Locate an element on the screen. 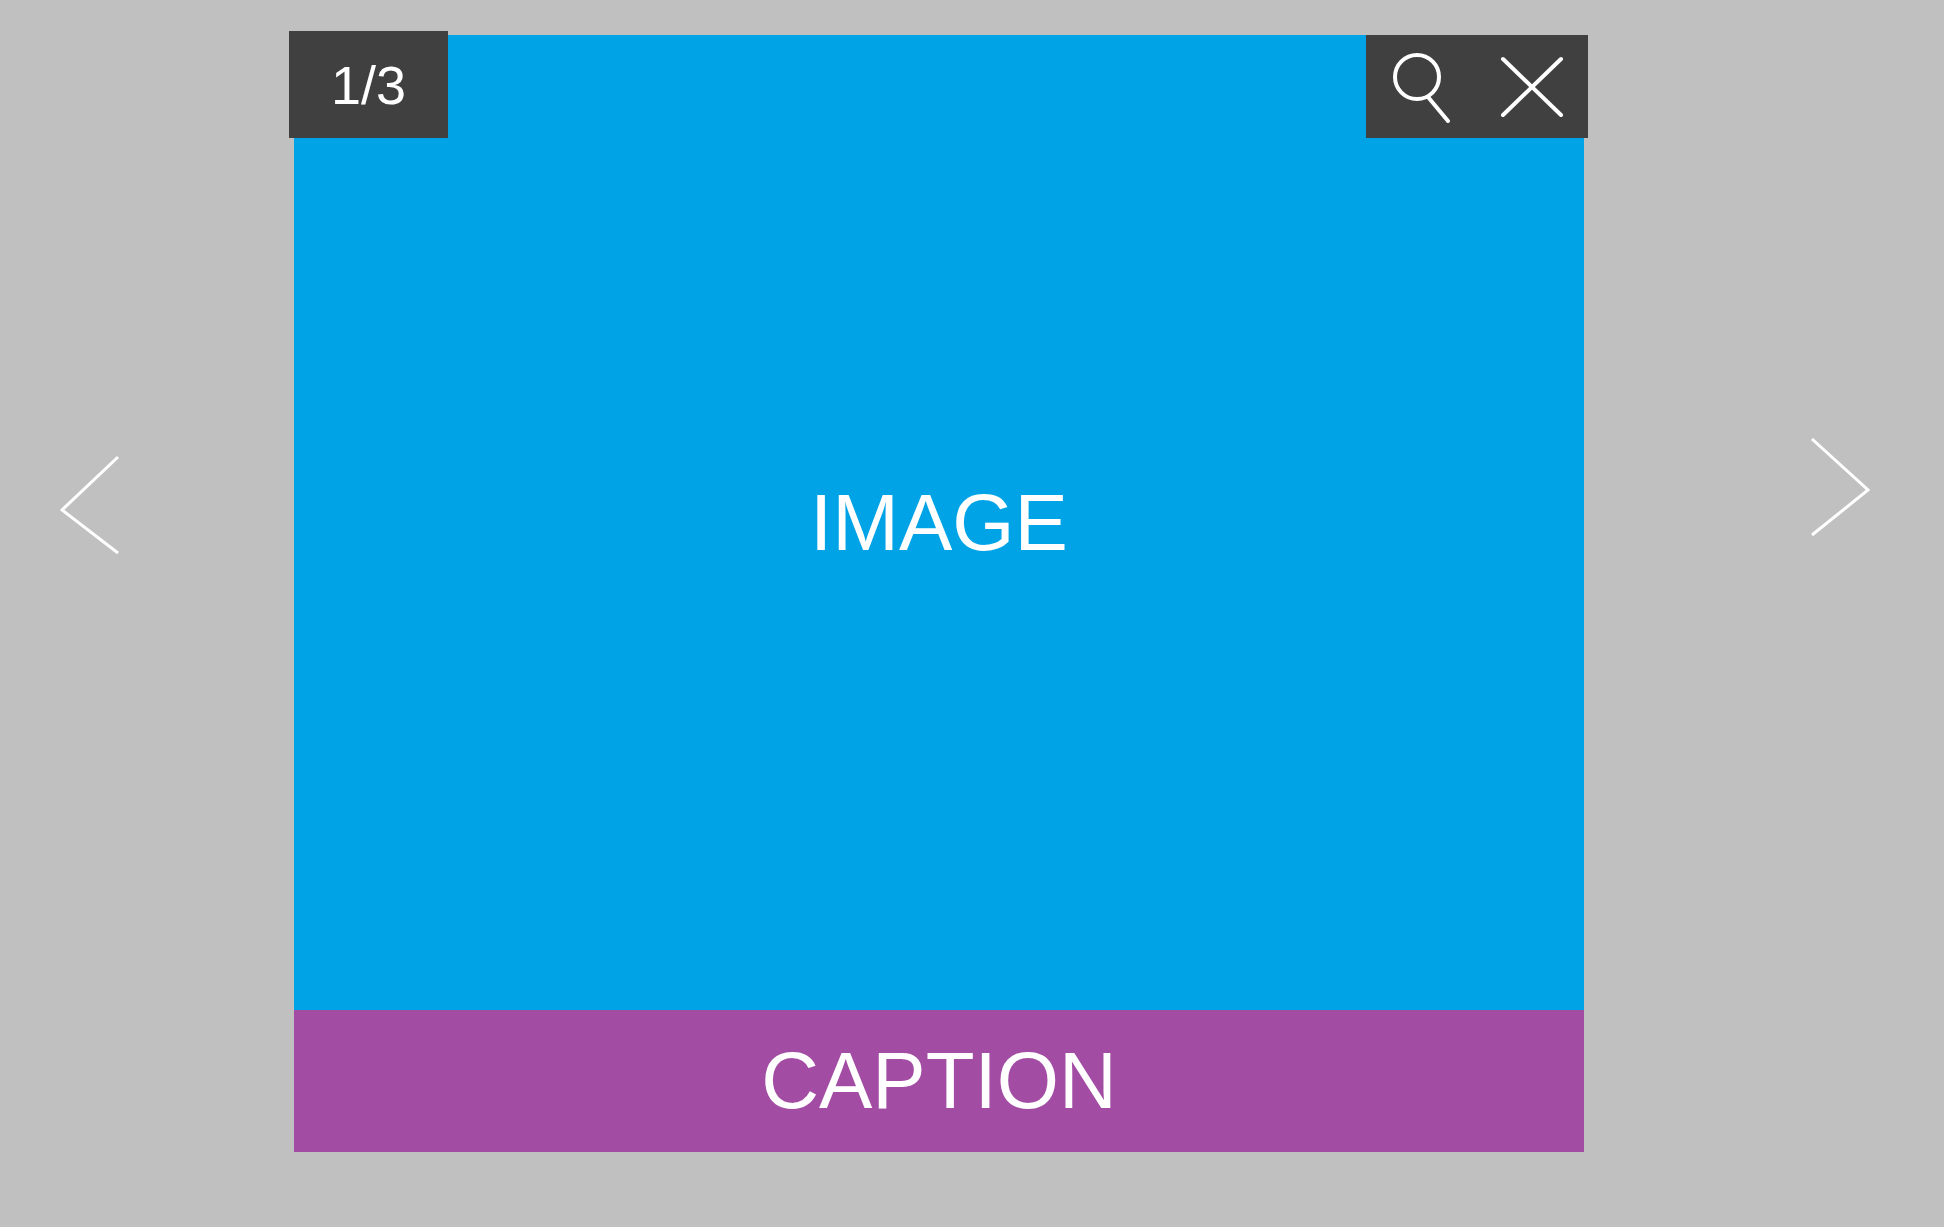 This screenshot has height=1227, width=1944. search-icon is located at coordinates (1421, 86).